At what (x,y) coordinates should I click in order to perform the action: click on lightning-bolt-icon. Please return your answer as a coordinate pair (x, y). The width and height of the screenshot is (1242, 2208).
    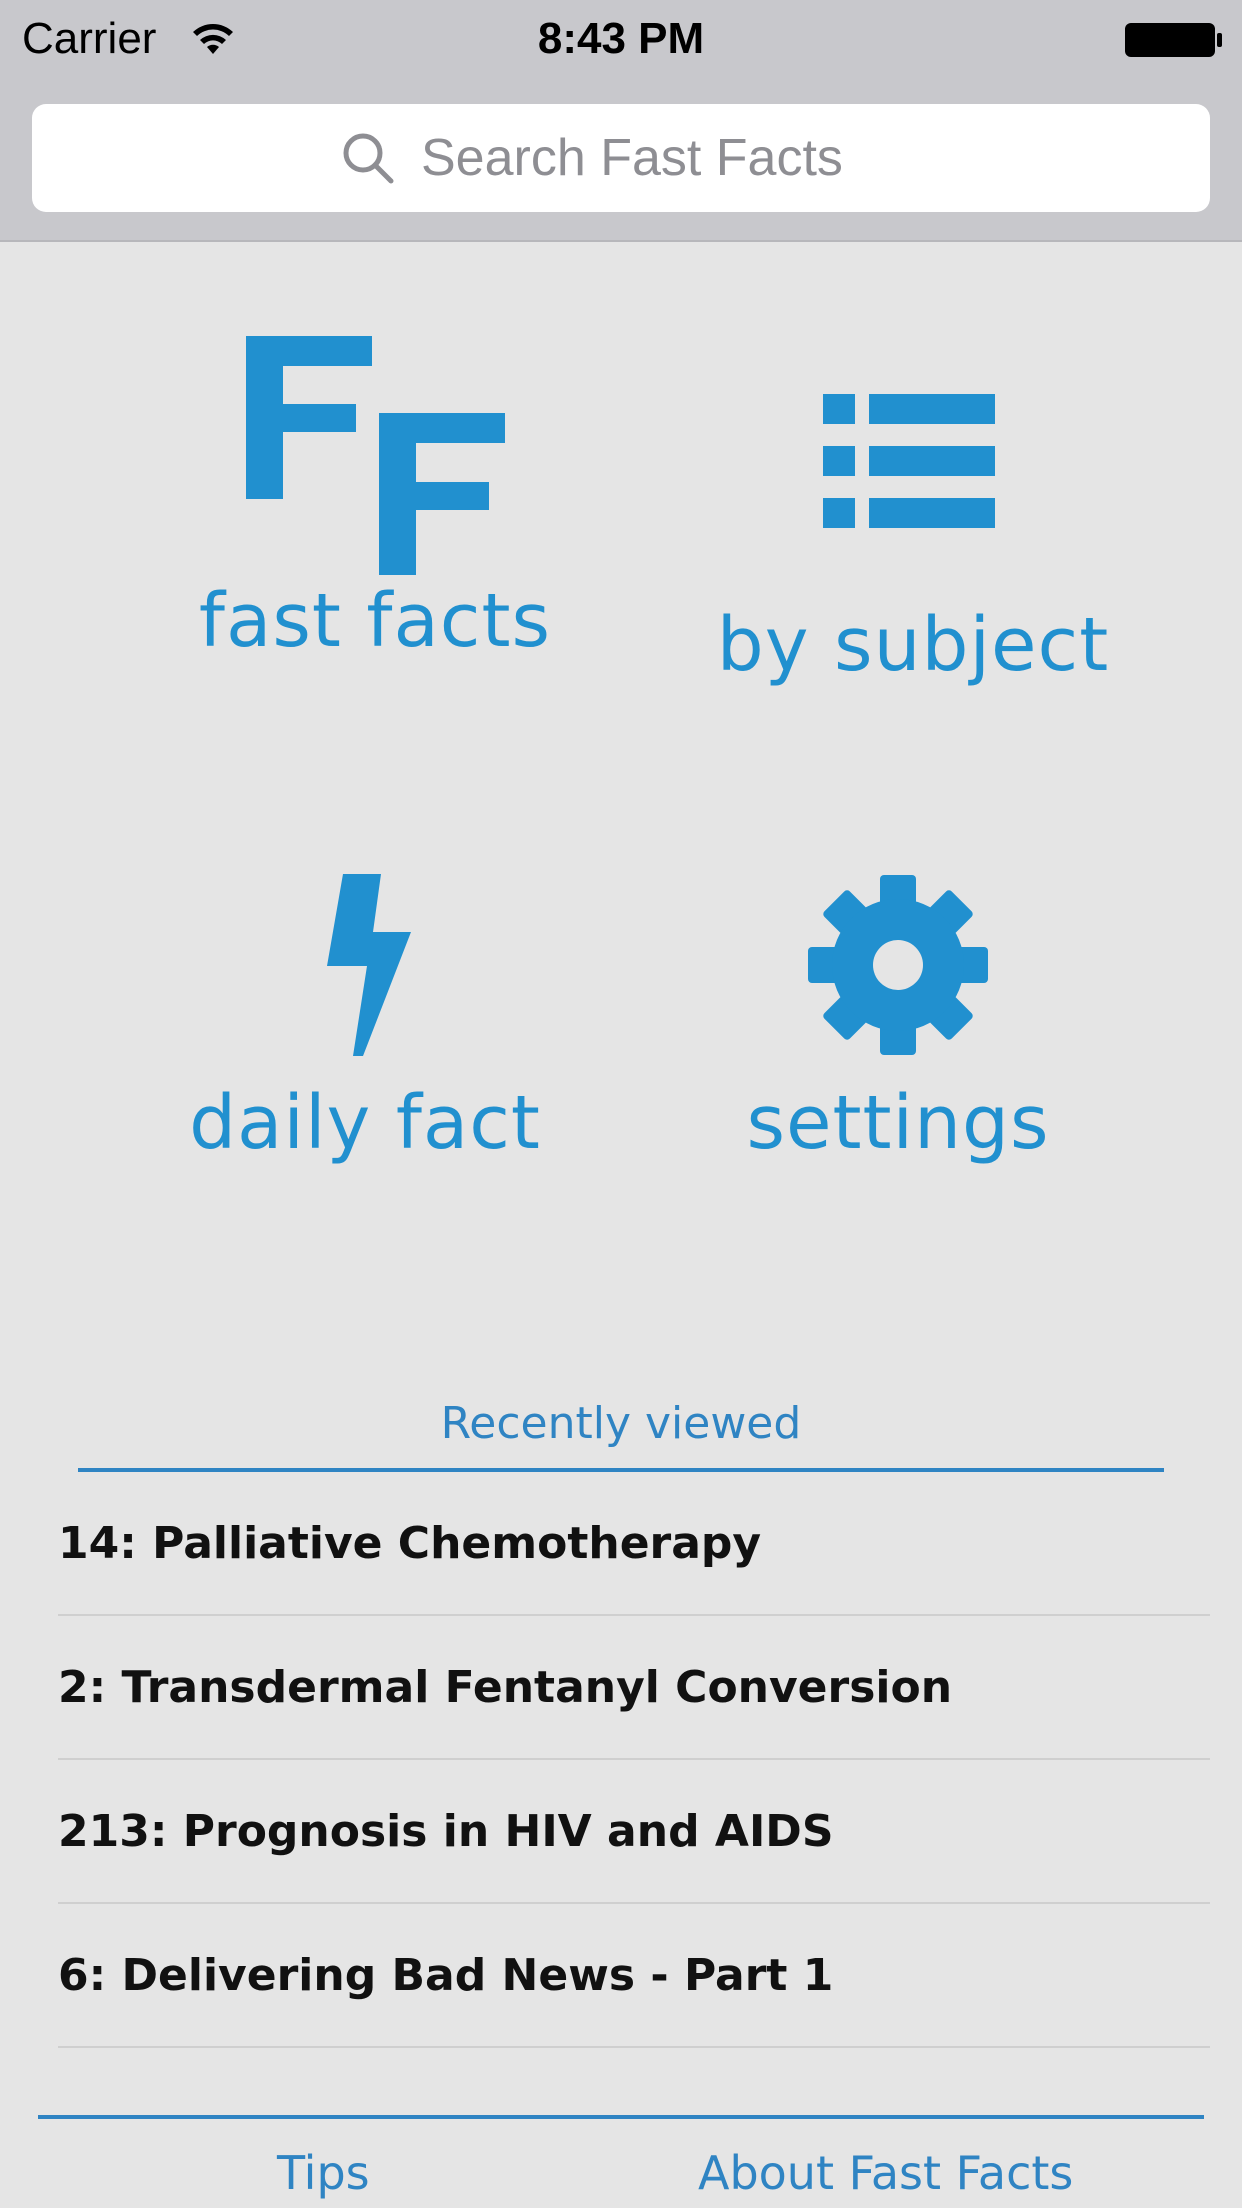
    Looking at the image, I should click on (369, 965).